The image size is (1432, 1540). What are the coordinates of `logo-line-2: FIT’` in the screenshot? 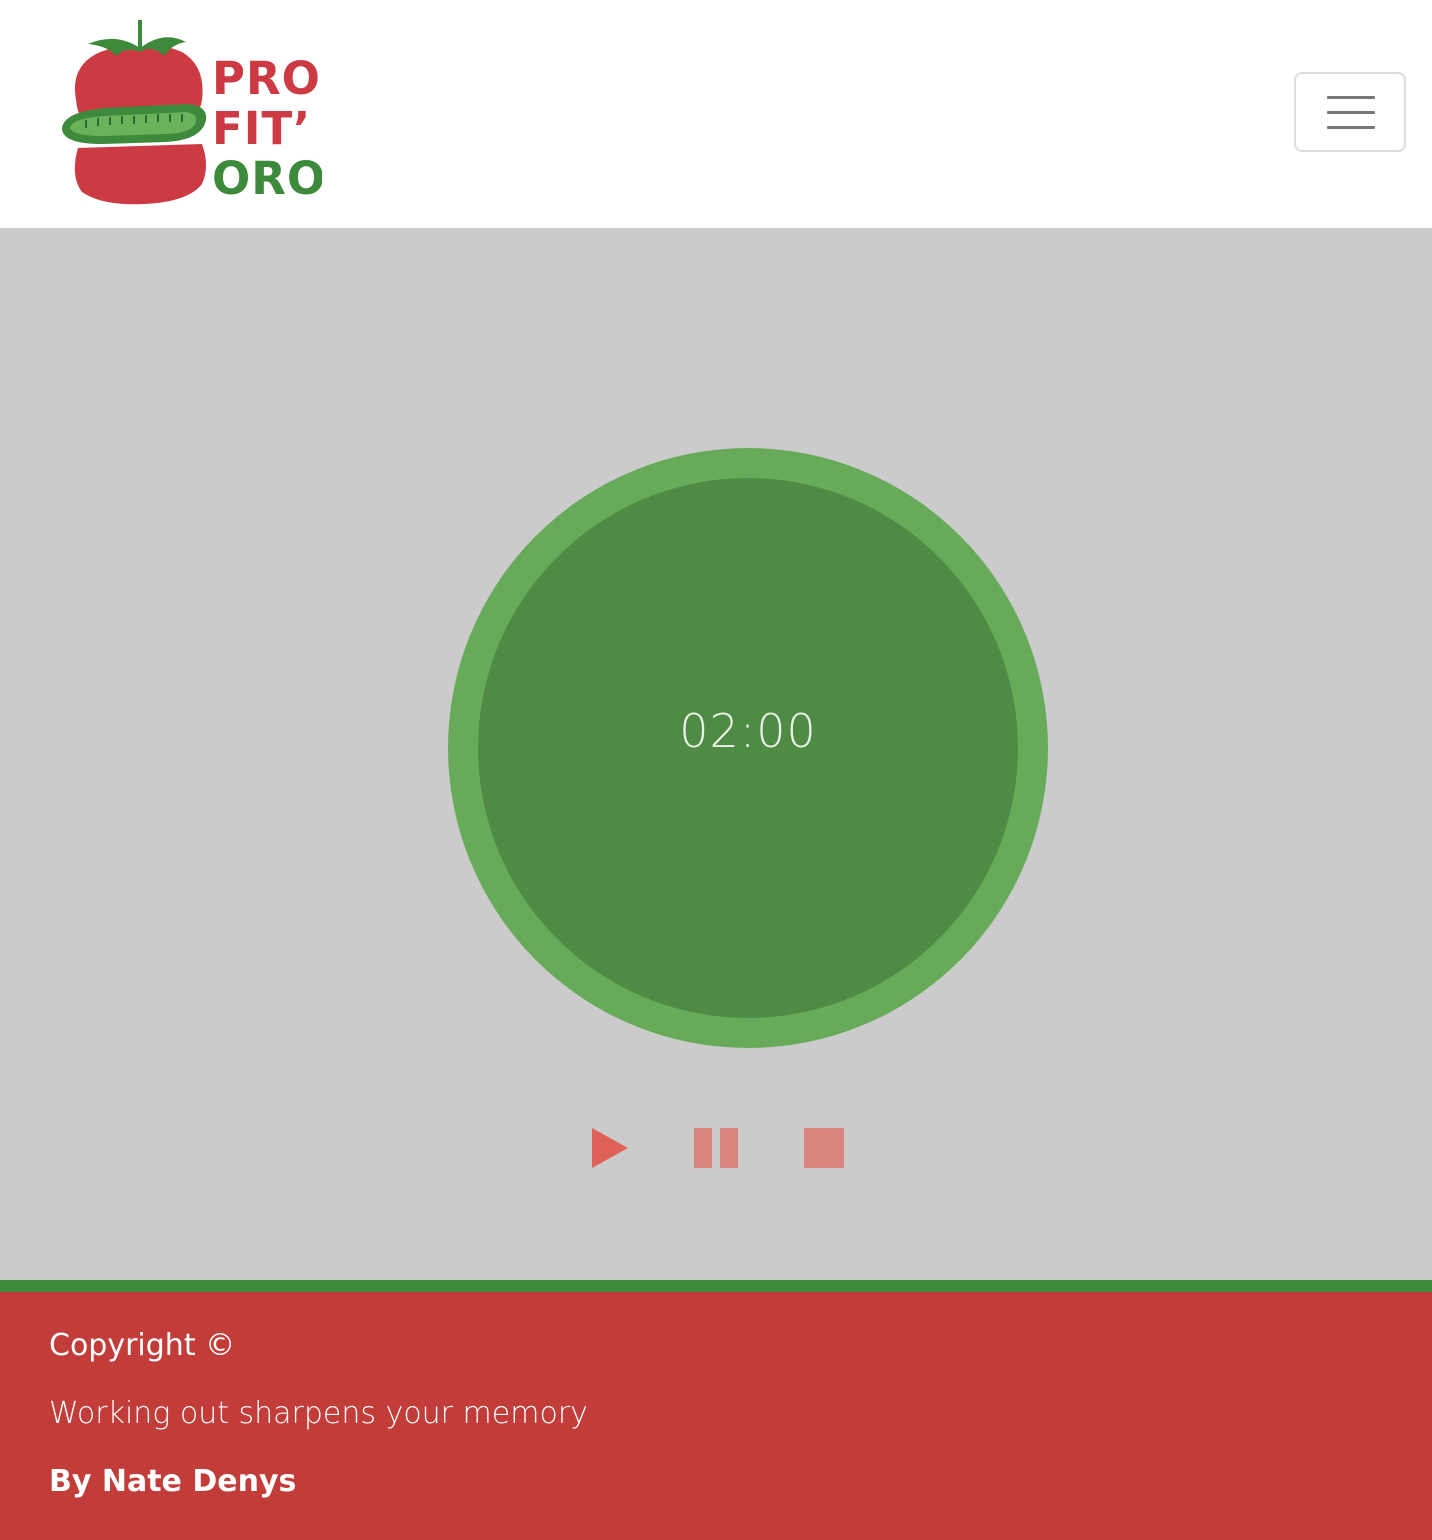 It's located at (261, 128).